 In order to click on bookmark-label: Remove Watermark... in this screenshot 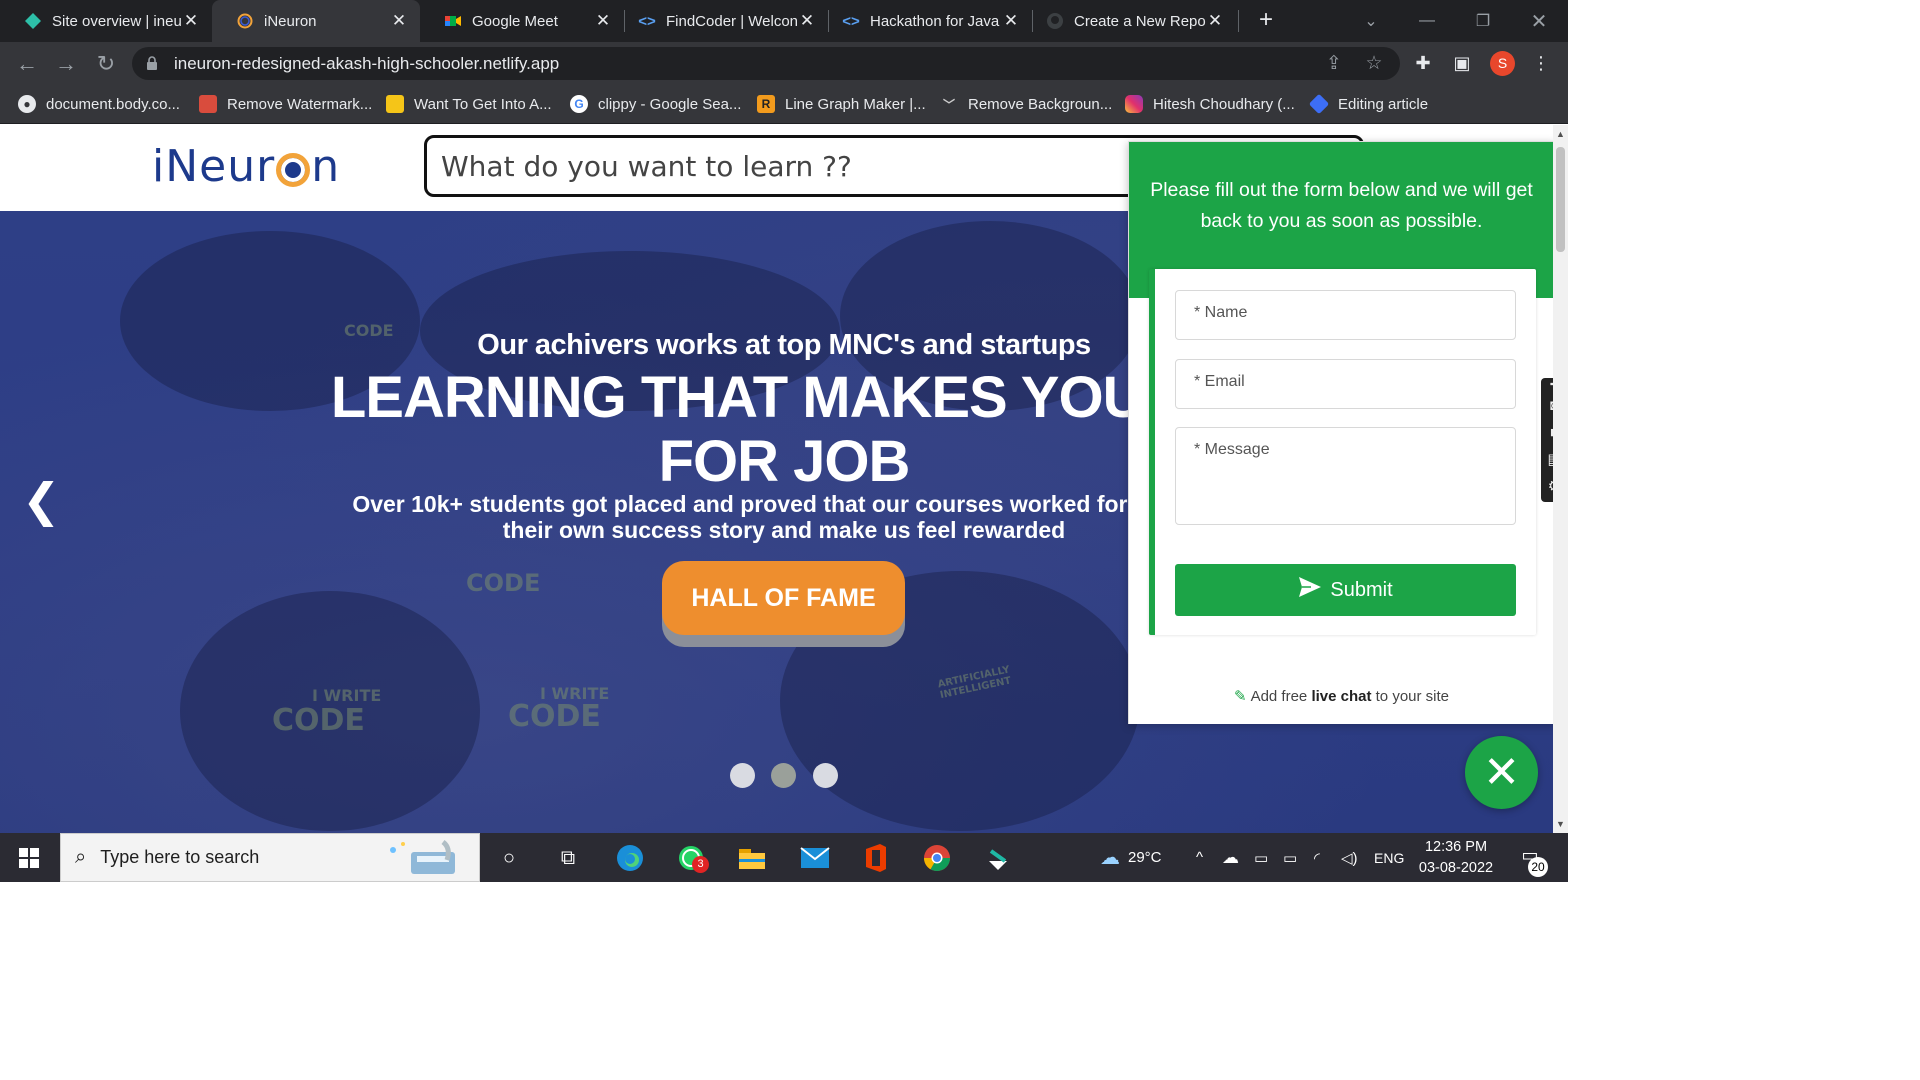, I will do `click(300, 104)`.